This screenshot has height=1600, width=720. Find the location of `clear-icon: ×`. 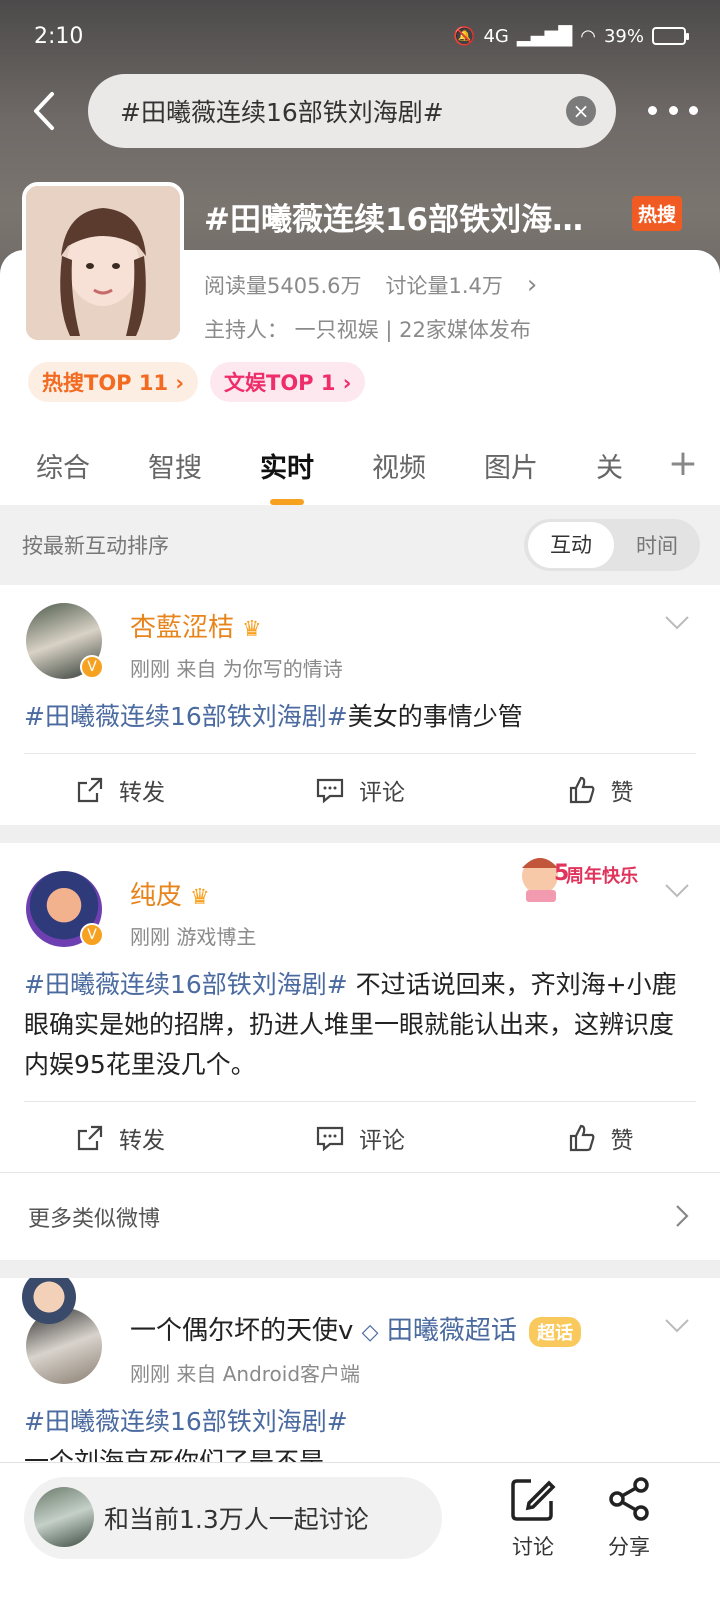

clear-icon: × is located at coordinates (581, 111).